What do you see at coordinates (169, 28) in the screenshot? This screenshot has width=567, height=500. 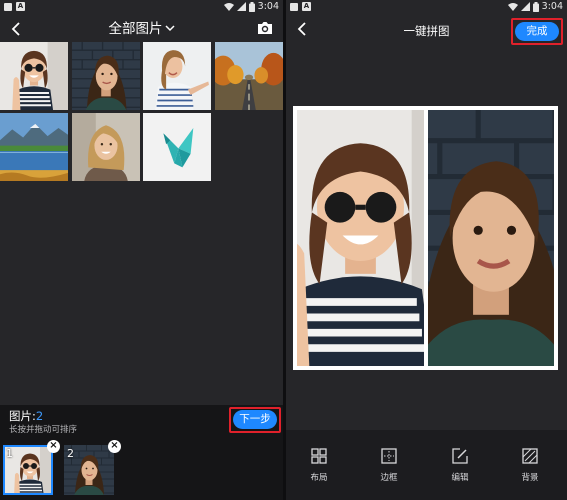 I see `chevron-down-icon` at bounding box center [169, 28].